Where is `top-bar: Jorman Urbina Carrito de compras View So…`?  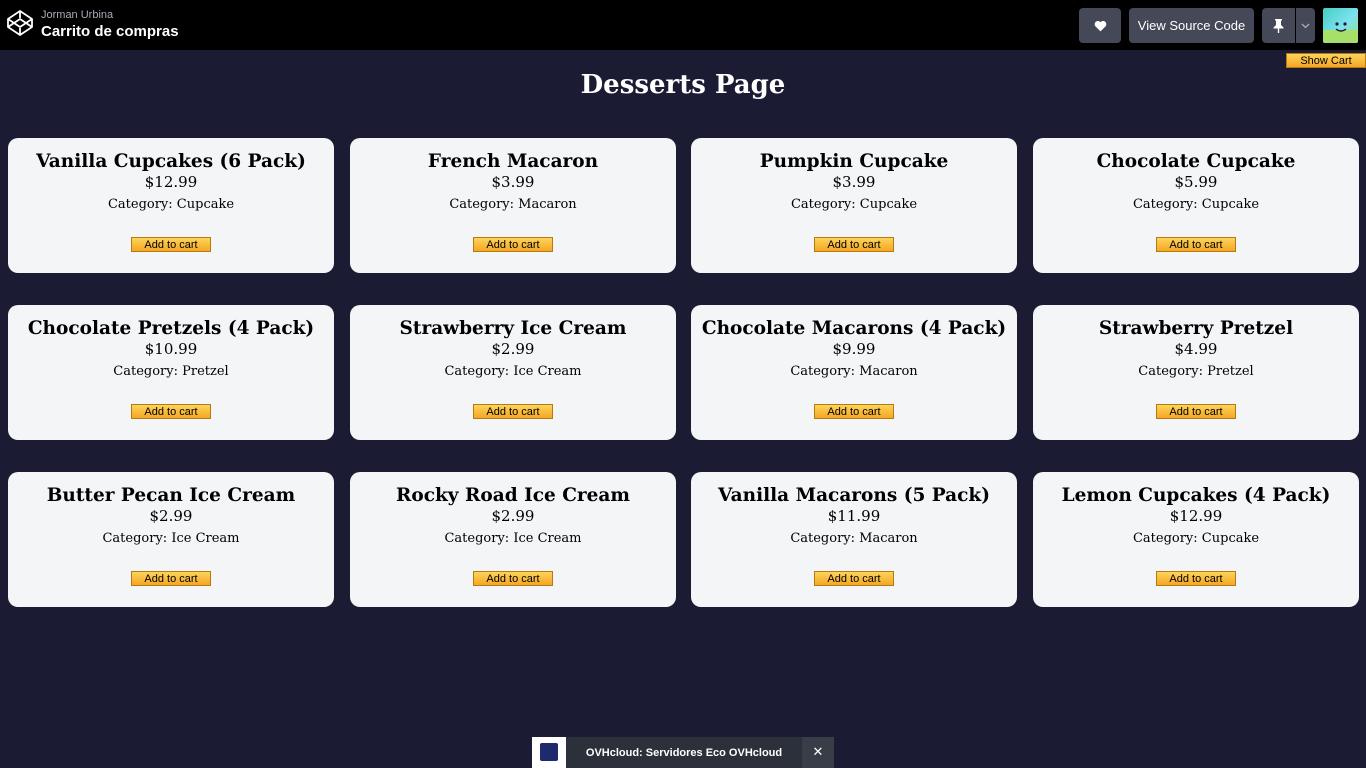 top-bar: Jorman Urbina Carrito de compras View So… is located at coordinates (683, 25).